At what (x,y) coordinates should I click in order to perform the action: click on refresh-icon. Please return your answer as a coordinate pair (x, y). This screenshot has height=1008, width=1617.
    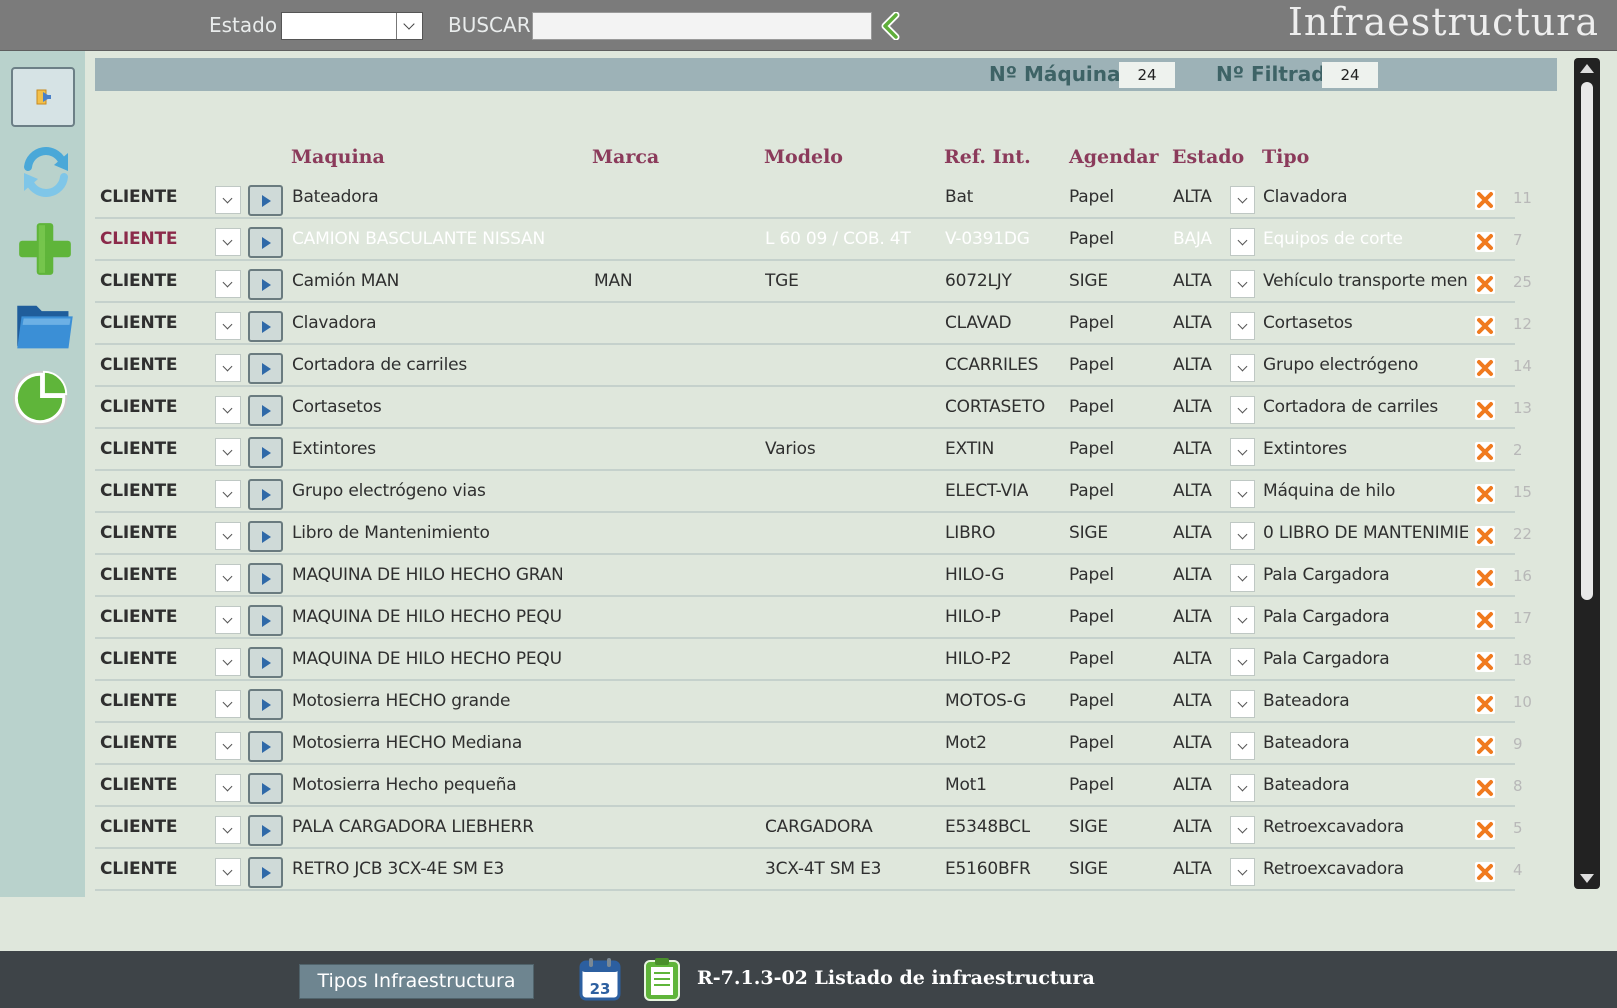
    Looking at the image, I should click on (46, 171).